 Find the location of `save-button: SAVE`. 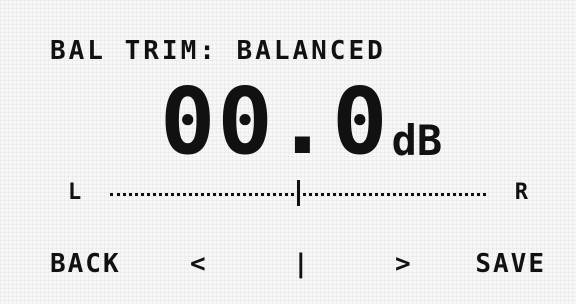

save-button: SAVE is located at coordinates (510, 264).